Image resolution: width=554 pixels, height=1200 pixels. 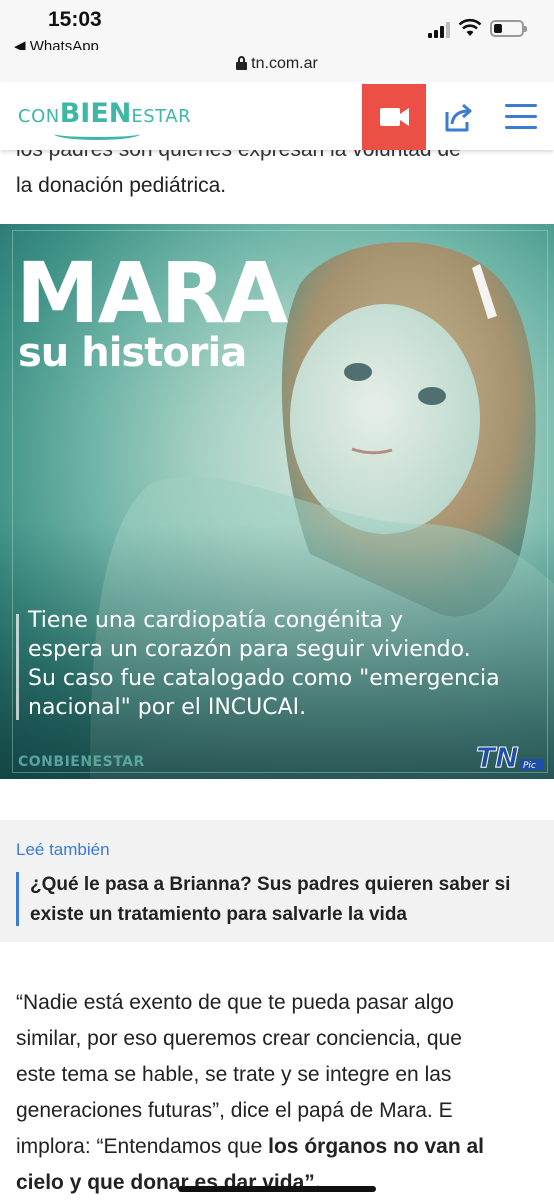 I want to click on share-icon, so click(x=458, y=117).